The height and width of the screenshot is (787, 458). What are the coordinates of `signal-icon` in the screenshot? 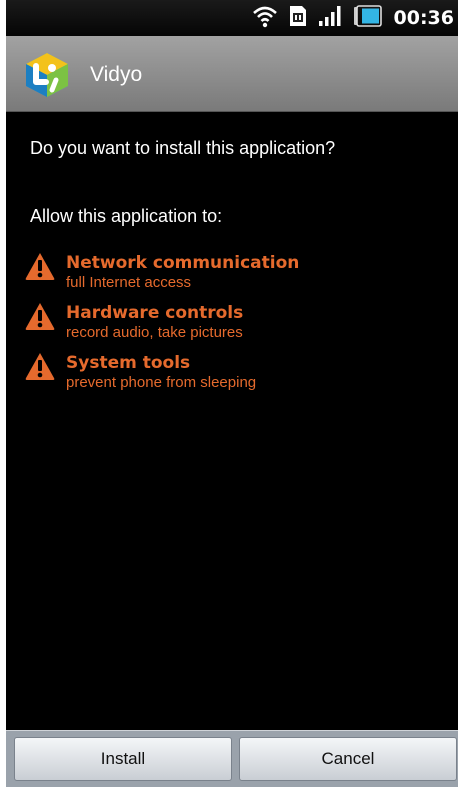 It's located at (331, 18).